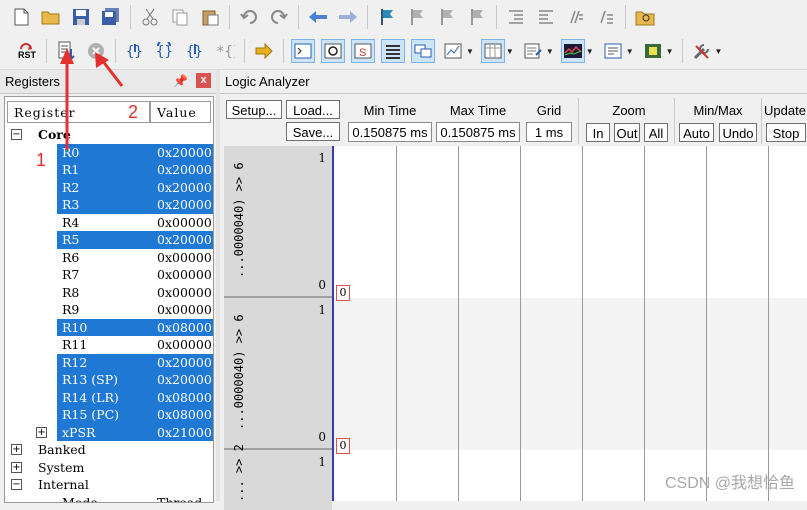 The image size is (807, 510). Describe the element at coordinates (786, 132) in the screenshot. I see `stop-update-button: Stop` at that location.